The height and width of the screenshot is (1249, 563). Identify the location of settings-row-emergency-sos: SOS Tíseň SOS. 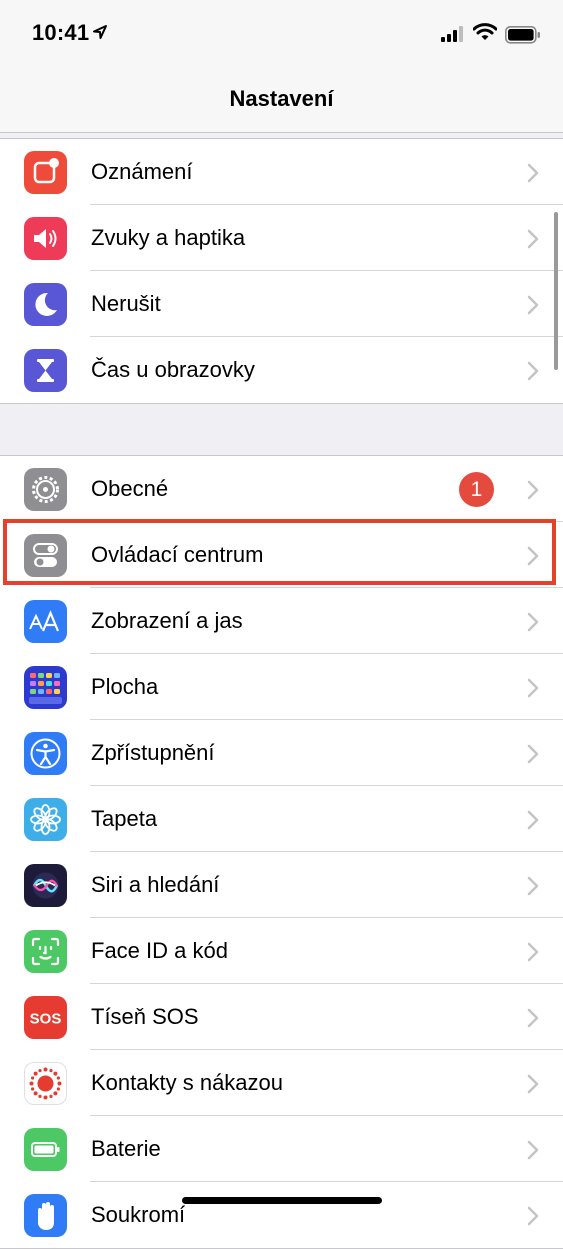
(281, 1017).